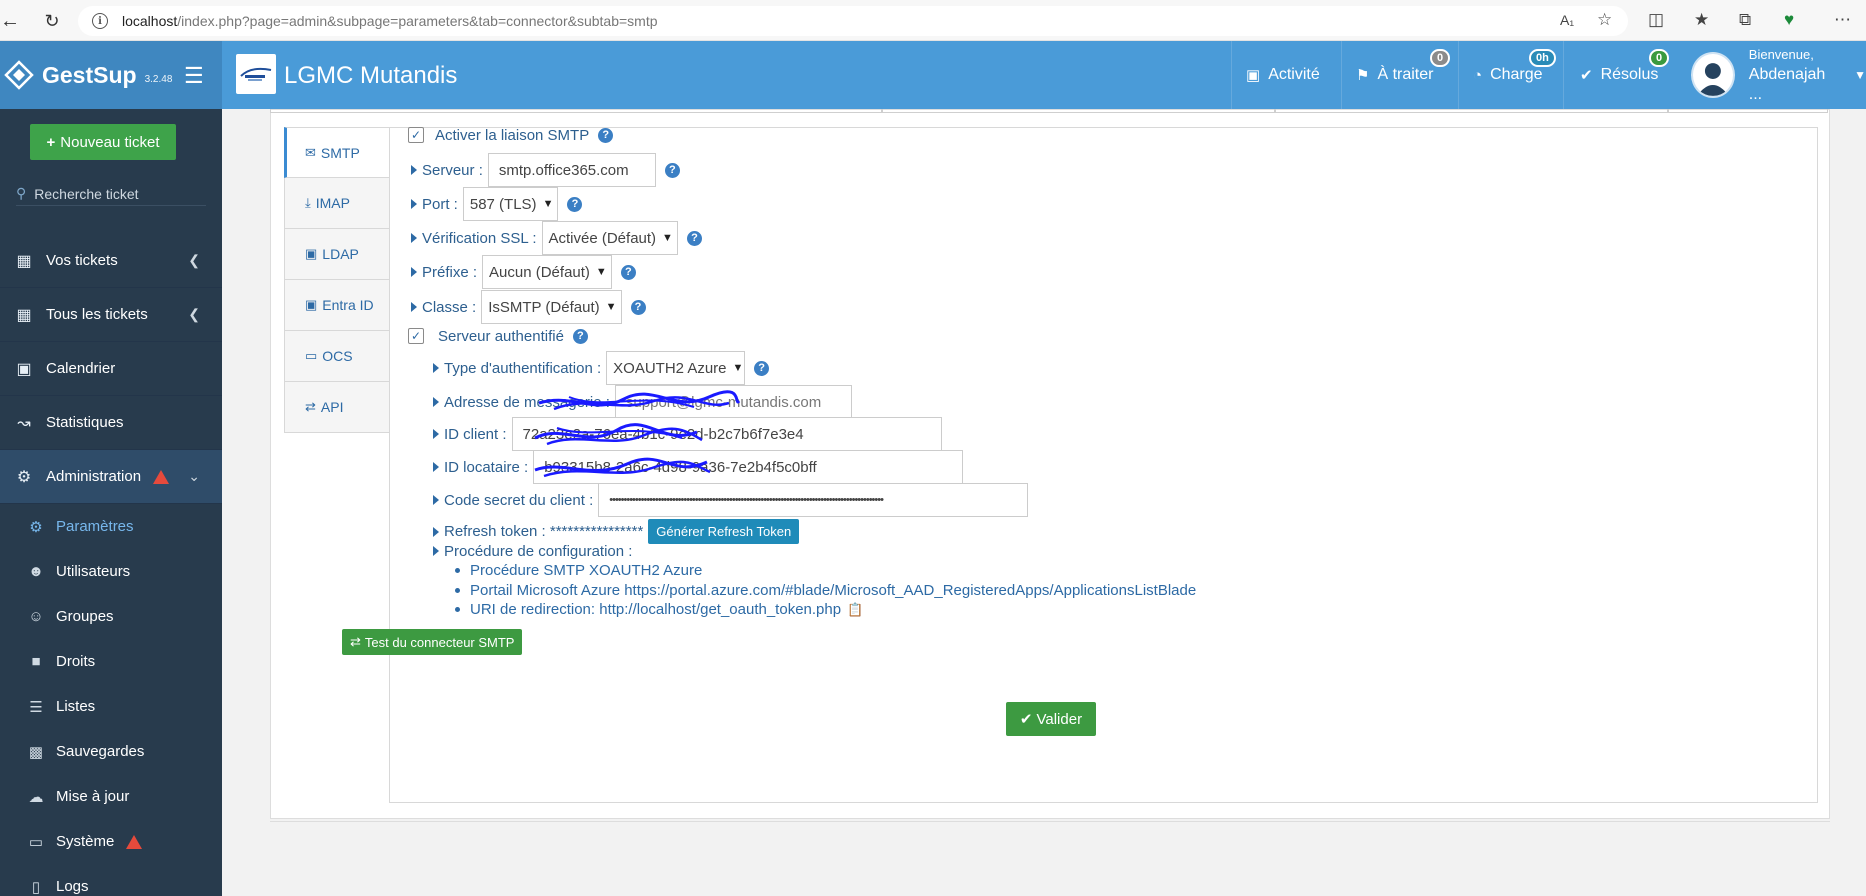 This screenshot has width=1866, height=896. What do you see at coordinates (111, 369) in the screenshot?
I see `sidebar-item-calendrier: ▣ Calendrier` at bounding box center [111, 369].